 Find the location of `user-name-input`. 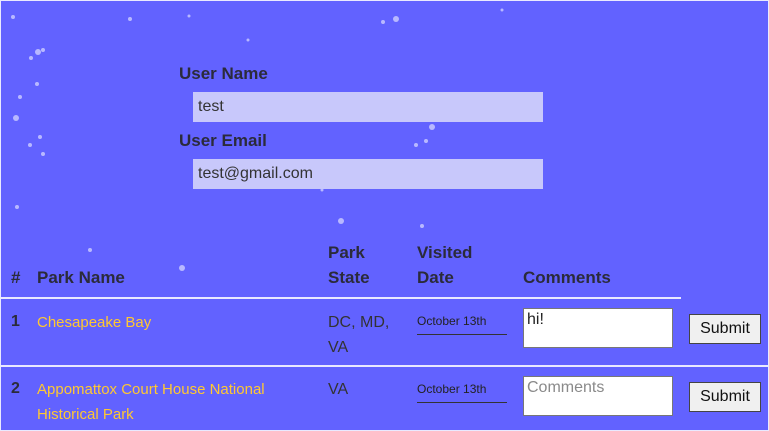

user-name-input is located at coordinates (368, 107).